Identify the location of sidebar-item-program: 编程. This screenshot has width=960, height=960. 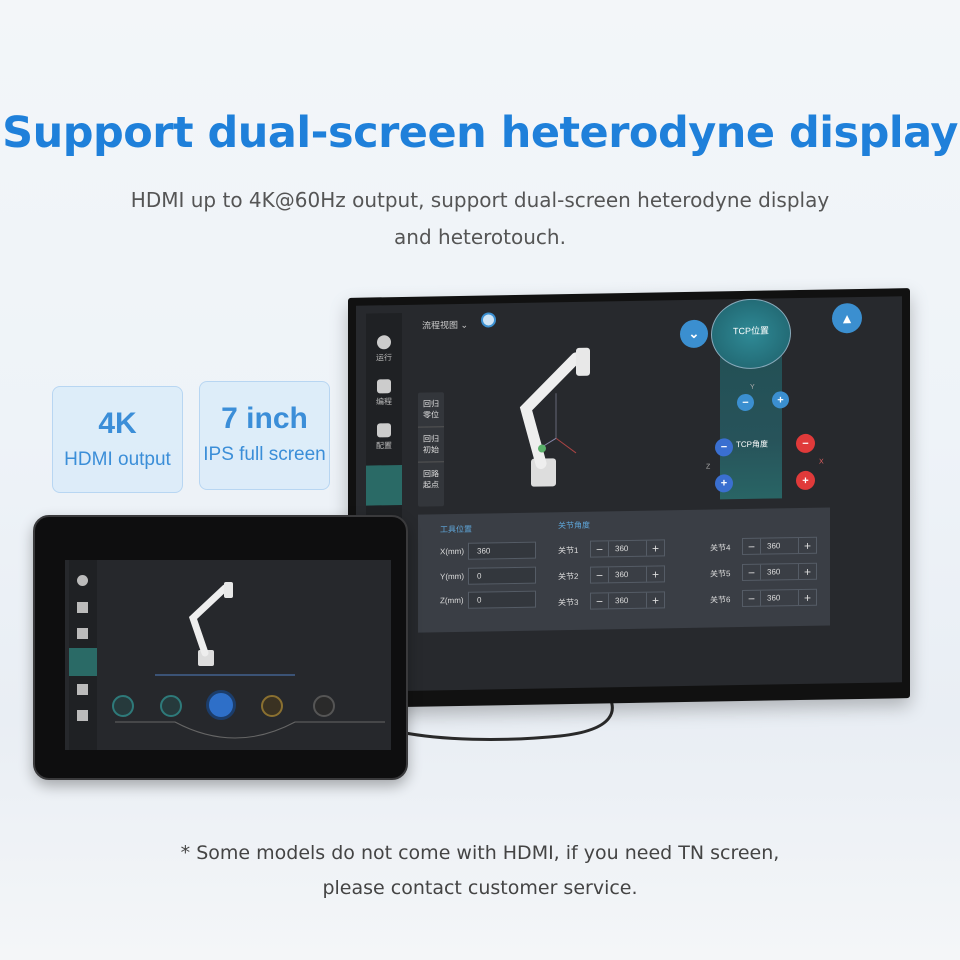
(384, 393).